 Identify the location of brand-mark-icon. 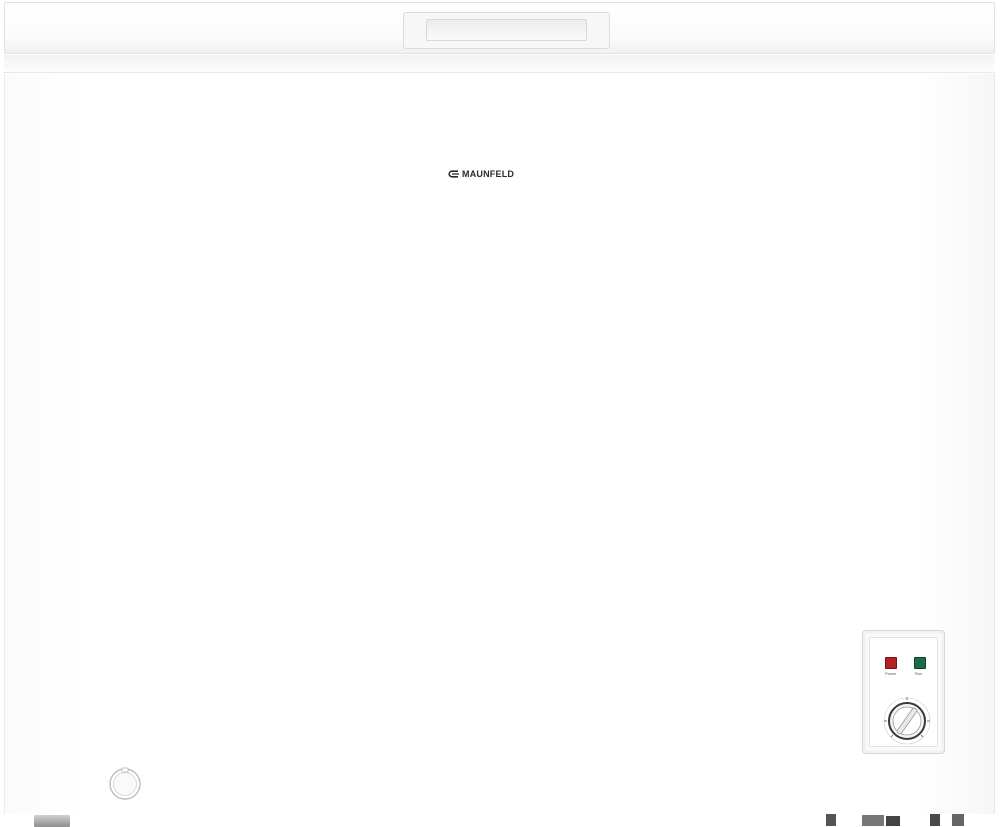
(453, 174).